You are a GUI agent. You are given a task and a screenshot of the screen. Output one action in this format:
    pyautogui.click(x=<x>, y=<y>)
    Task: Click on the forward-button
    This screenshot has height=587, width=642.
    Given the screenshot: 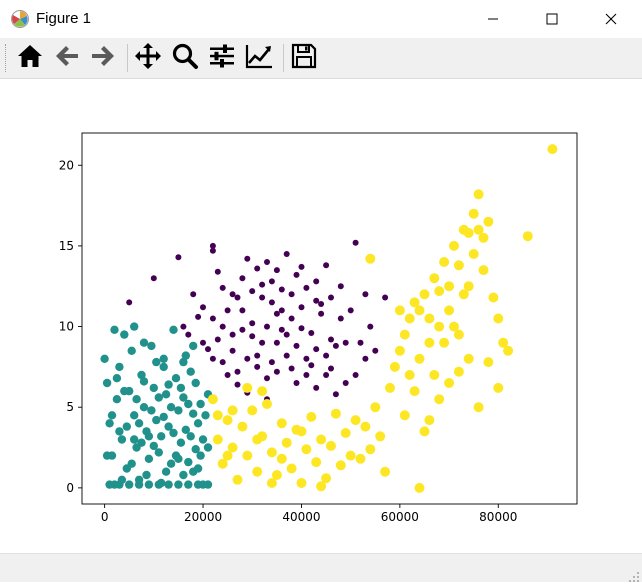 What is the action you would take?
    pyautogui.click(x=103, y=58)
    